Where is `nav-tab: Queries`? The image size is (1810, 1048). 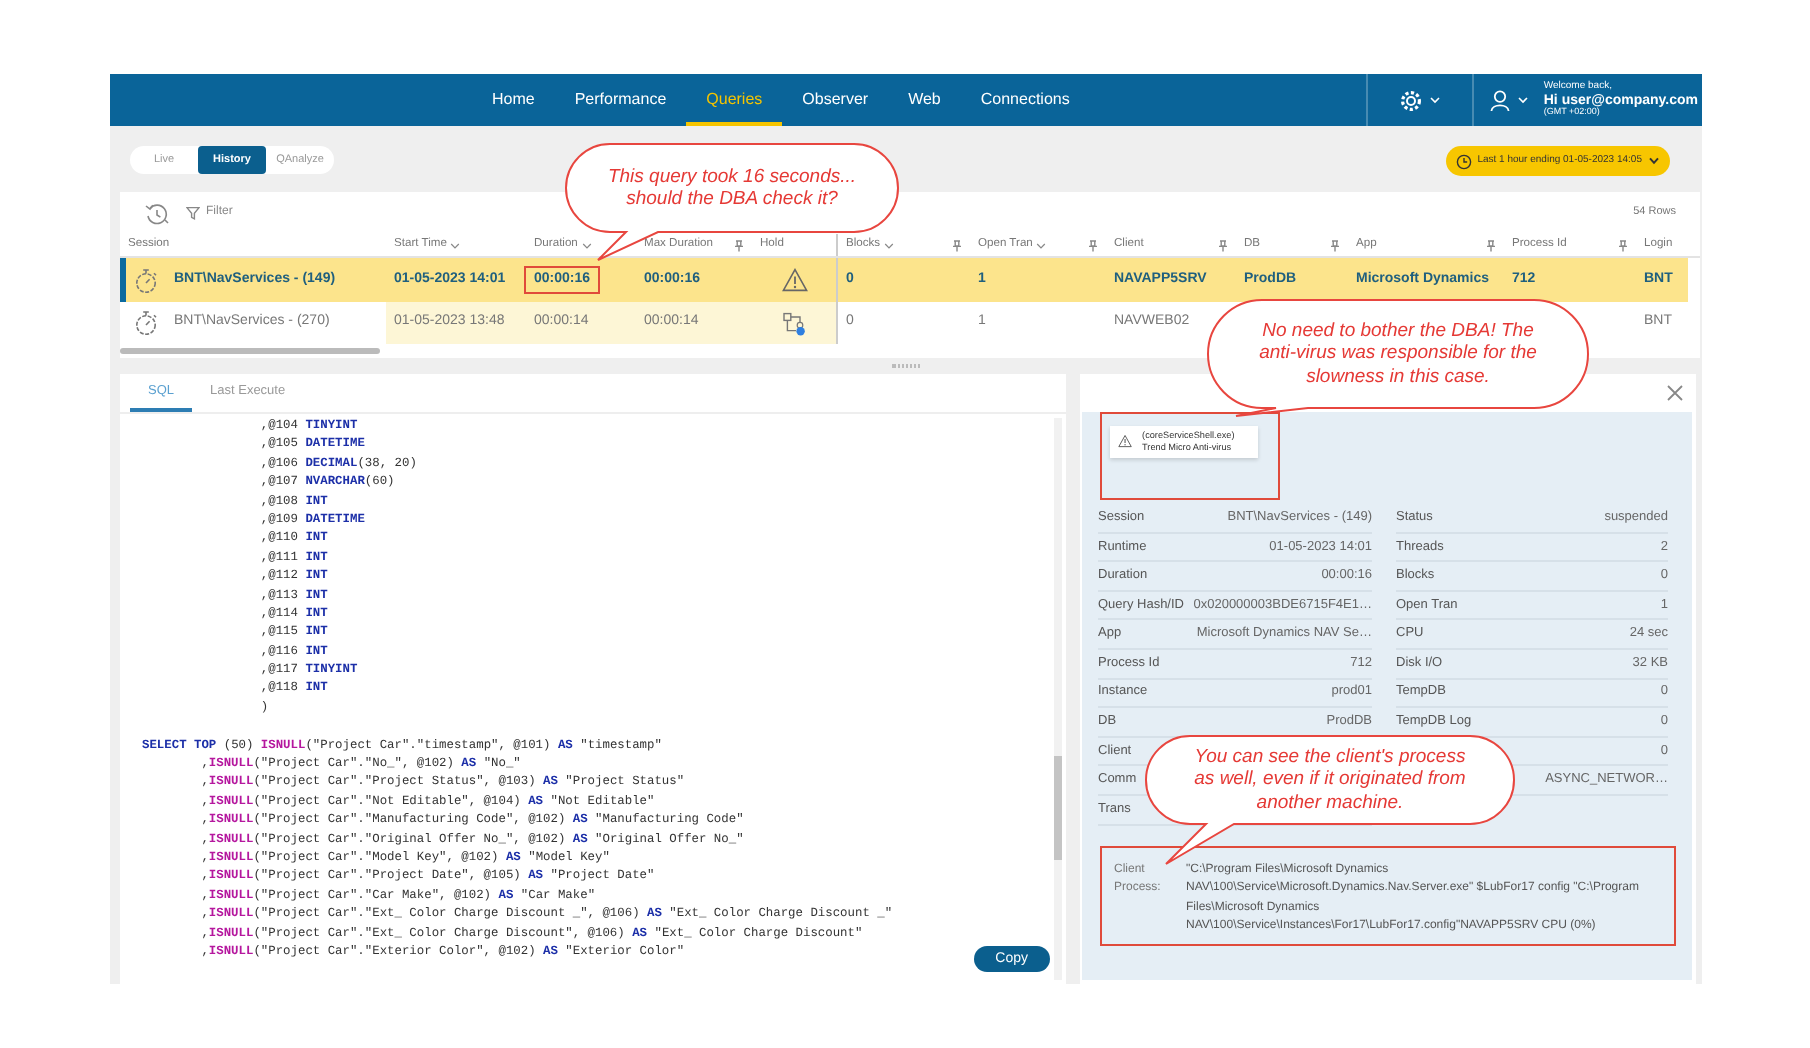 nav-tab: Queries is located at coordinates (734, 100).